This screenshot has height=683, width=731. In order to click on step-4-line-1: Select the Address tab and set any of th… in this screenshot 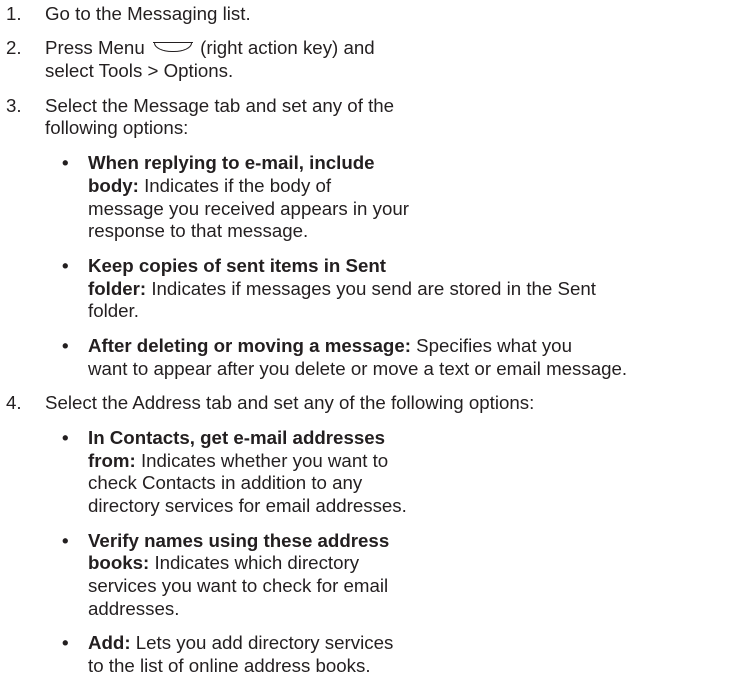, I will do `click(290, 403)`.